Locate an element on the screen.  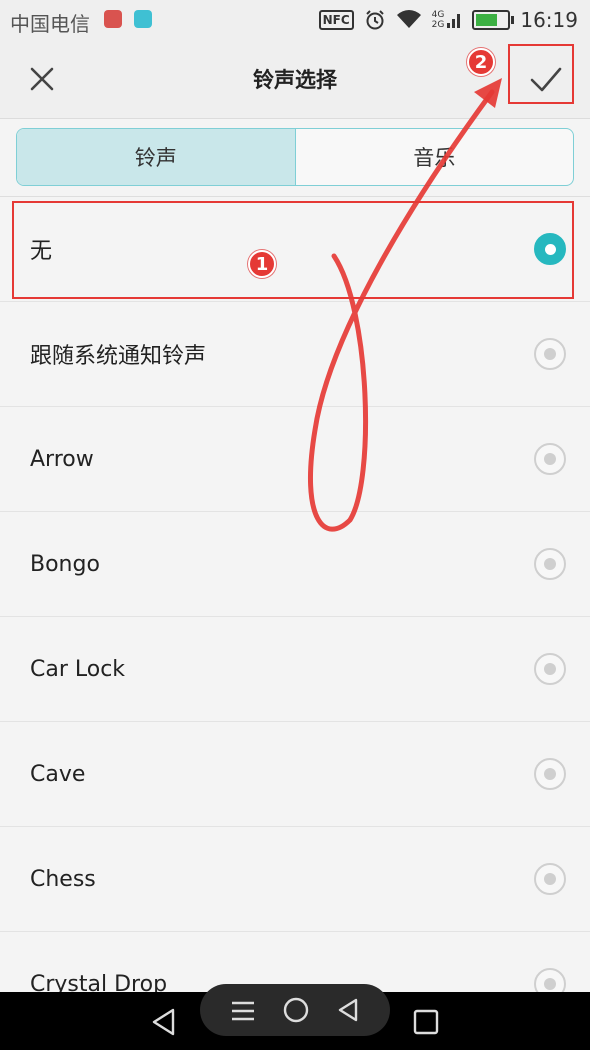
dock-back-button is located at coordinates (348, 1010).